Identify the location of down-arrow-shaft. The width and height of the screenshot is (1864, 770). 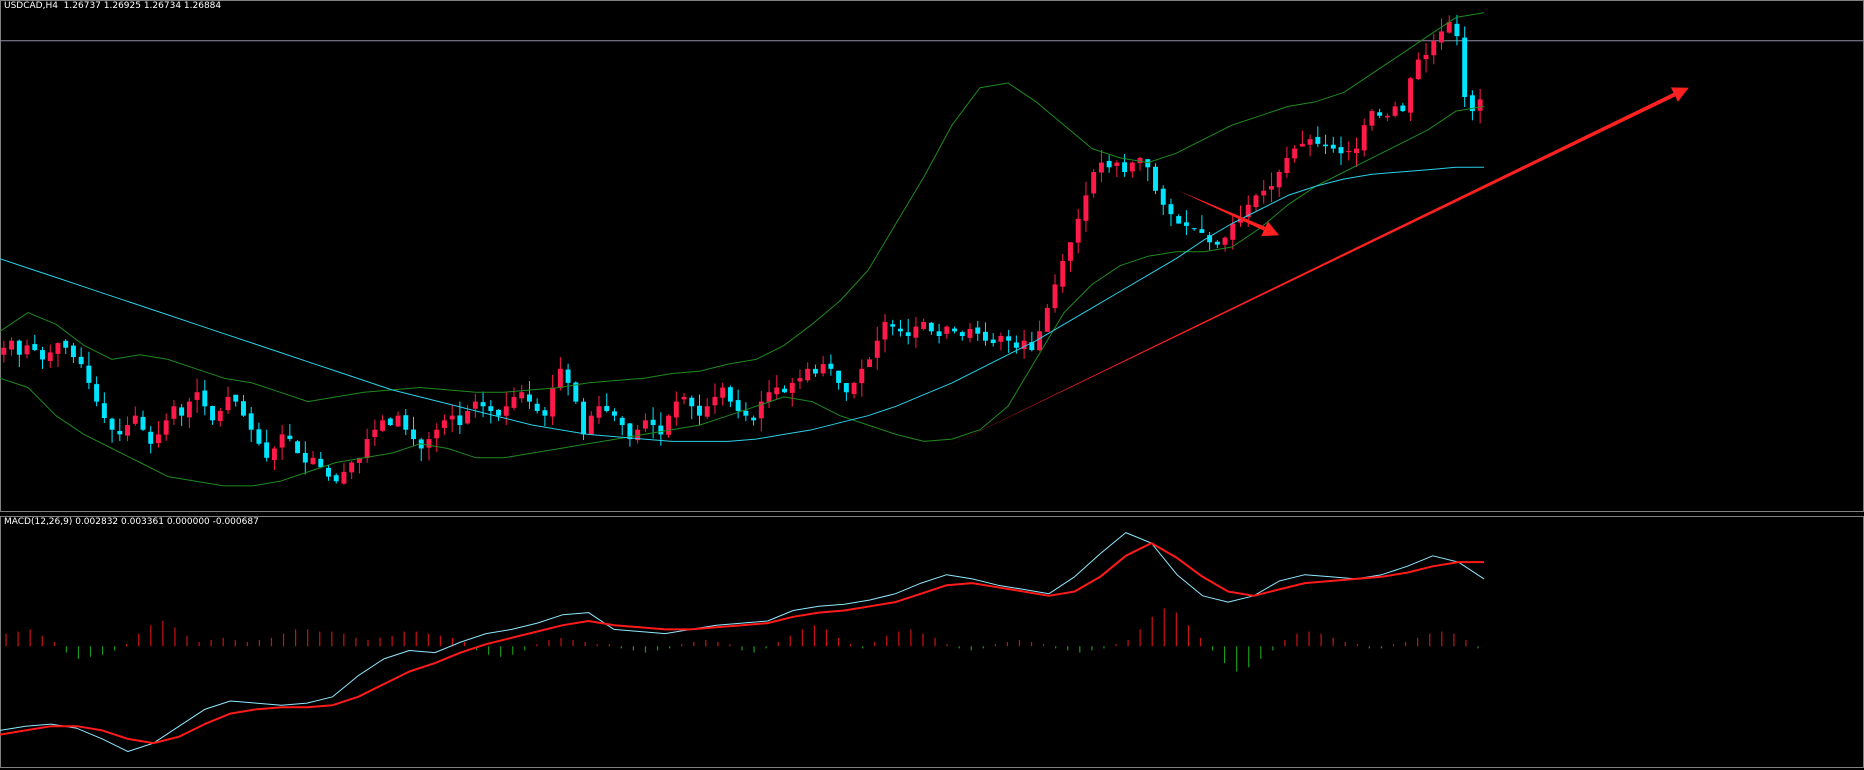
(1222, 210).